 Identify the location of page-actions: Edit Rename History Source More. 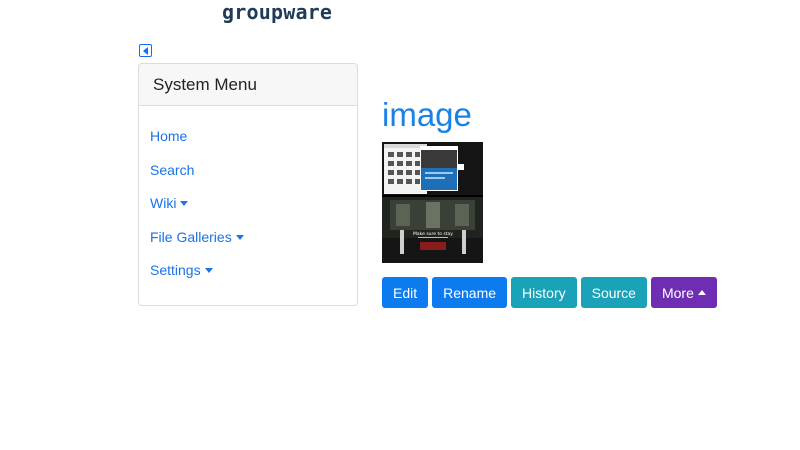
(551, 292).